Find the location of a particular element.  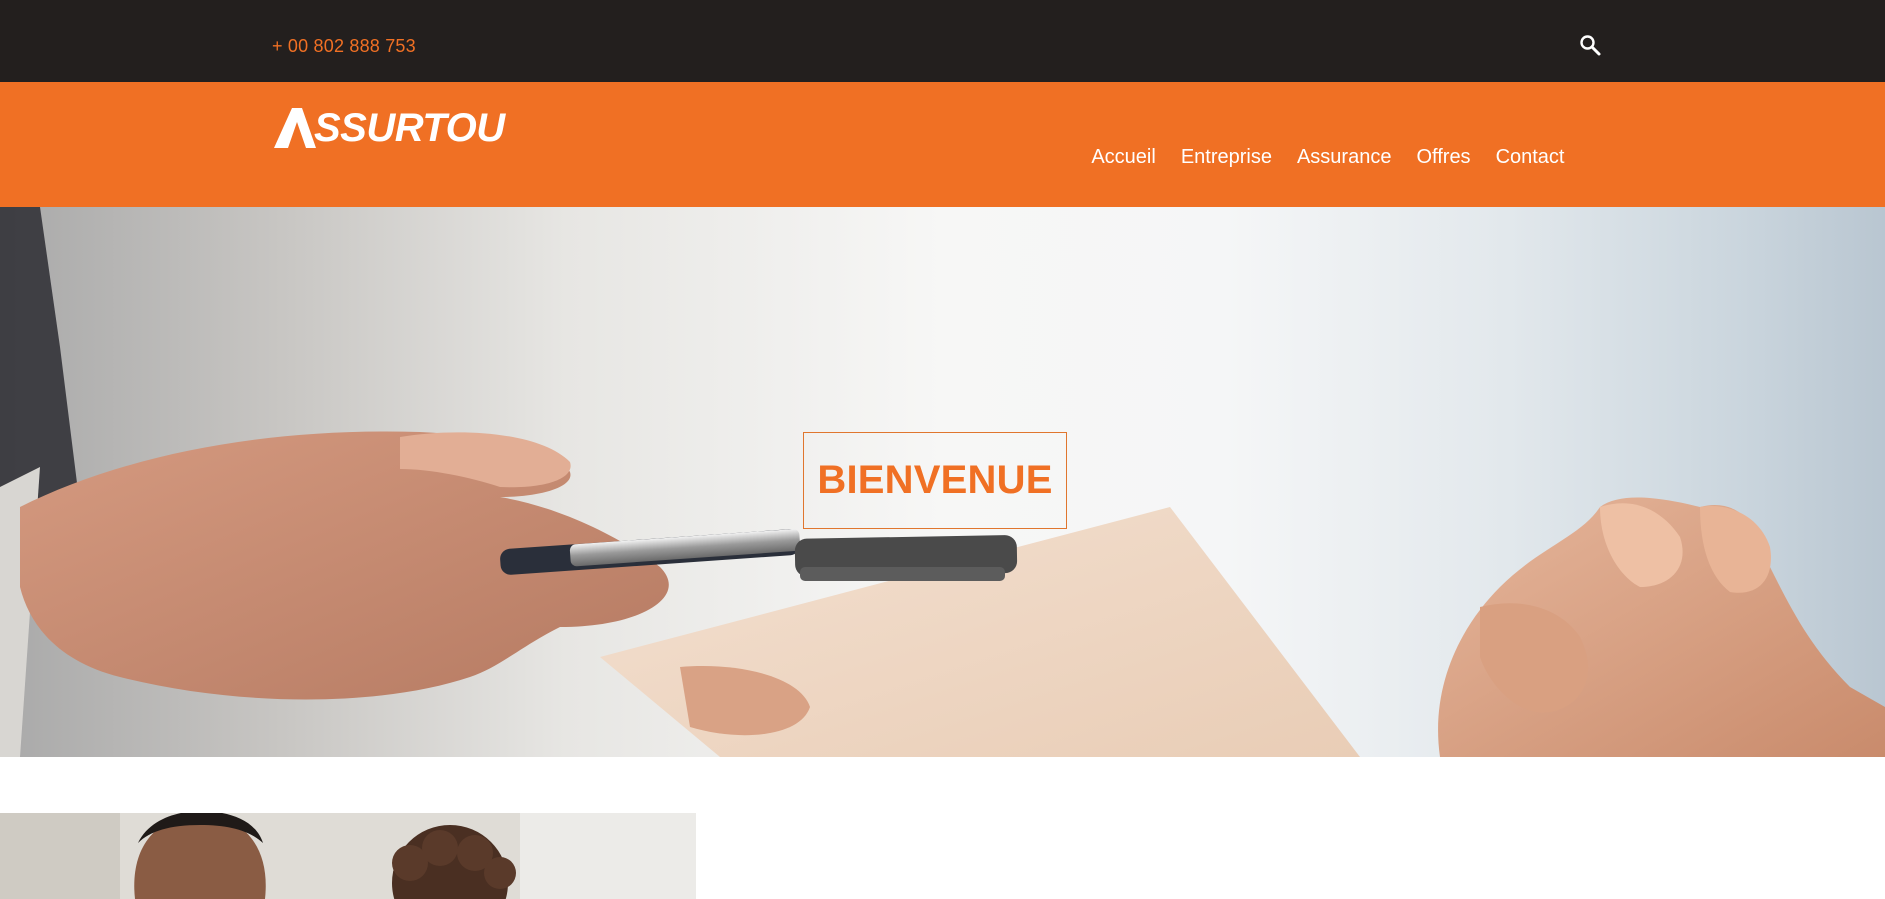

team-photo is located at coordinates (348, 856).